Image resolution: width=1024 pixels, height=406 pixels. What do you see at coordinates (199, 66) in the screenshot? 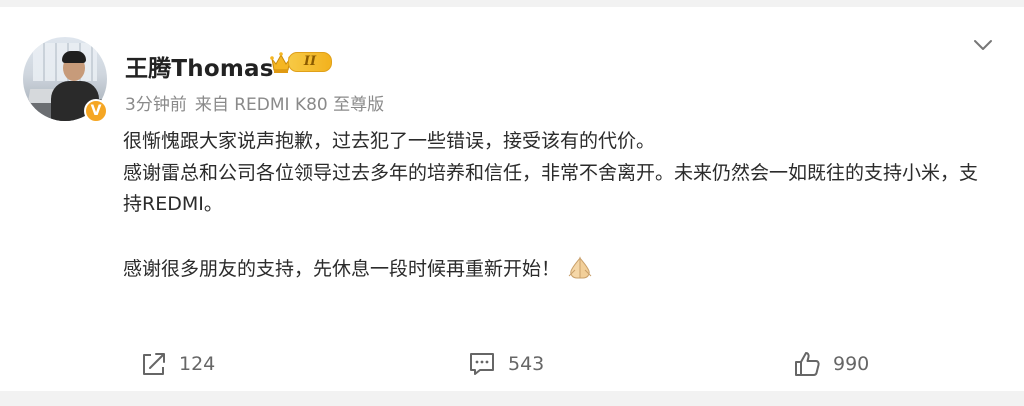
I see `username: 王腾Thomas` at bounding box center [199, 66].